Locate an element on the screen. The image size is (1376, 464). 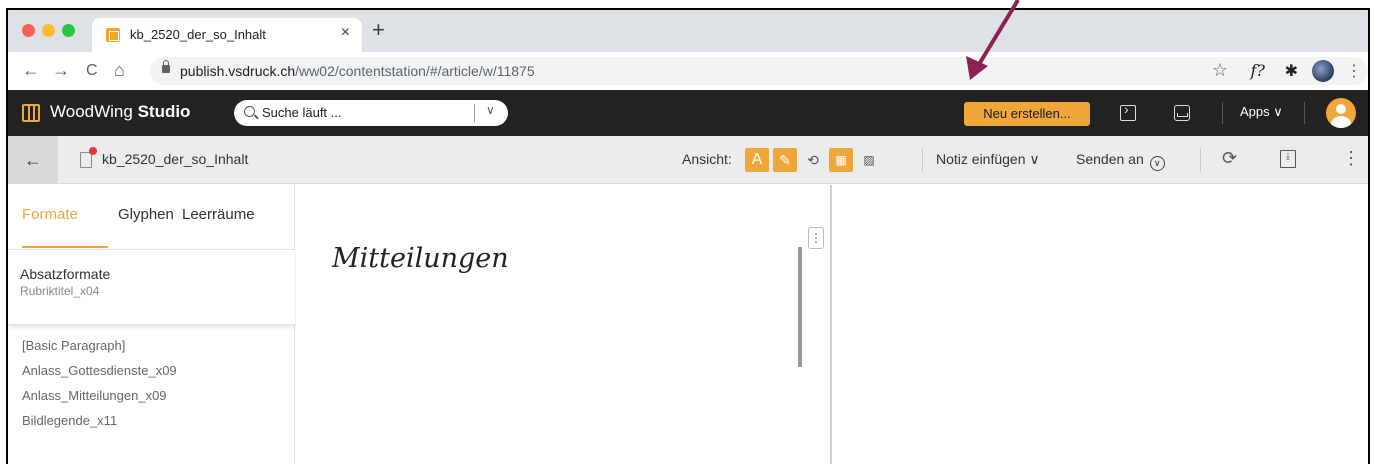
current-style: Rubriktitel_x04 is located at coordinates (60, 291).